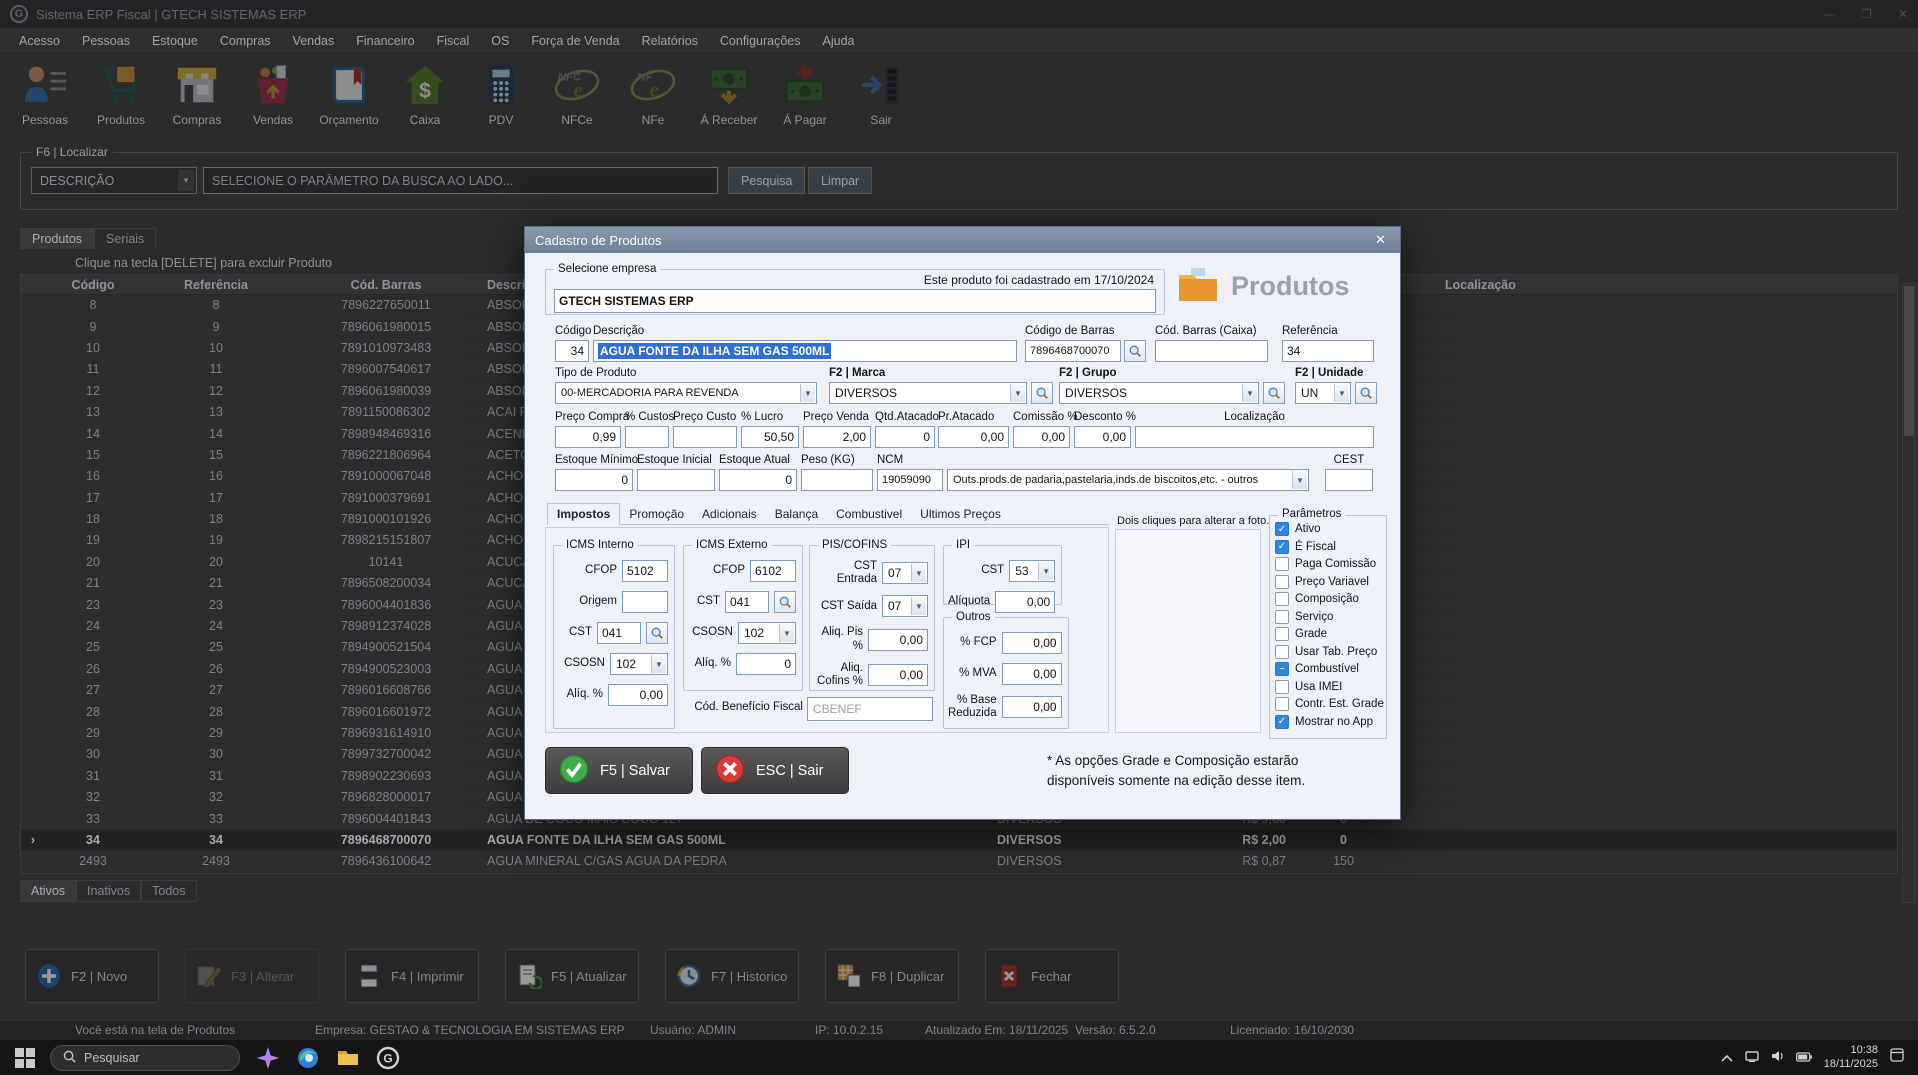  I want to click on menu-item-relatorios: Relatórios, so click(670, 41).